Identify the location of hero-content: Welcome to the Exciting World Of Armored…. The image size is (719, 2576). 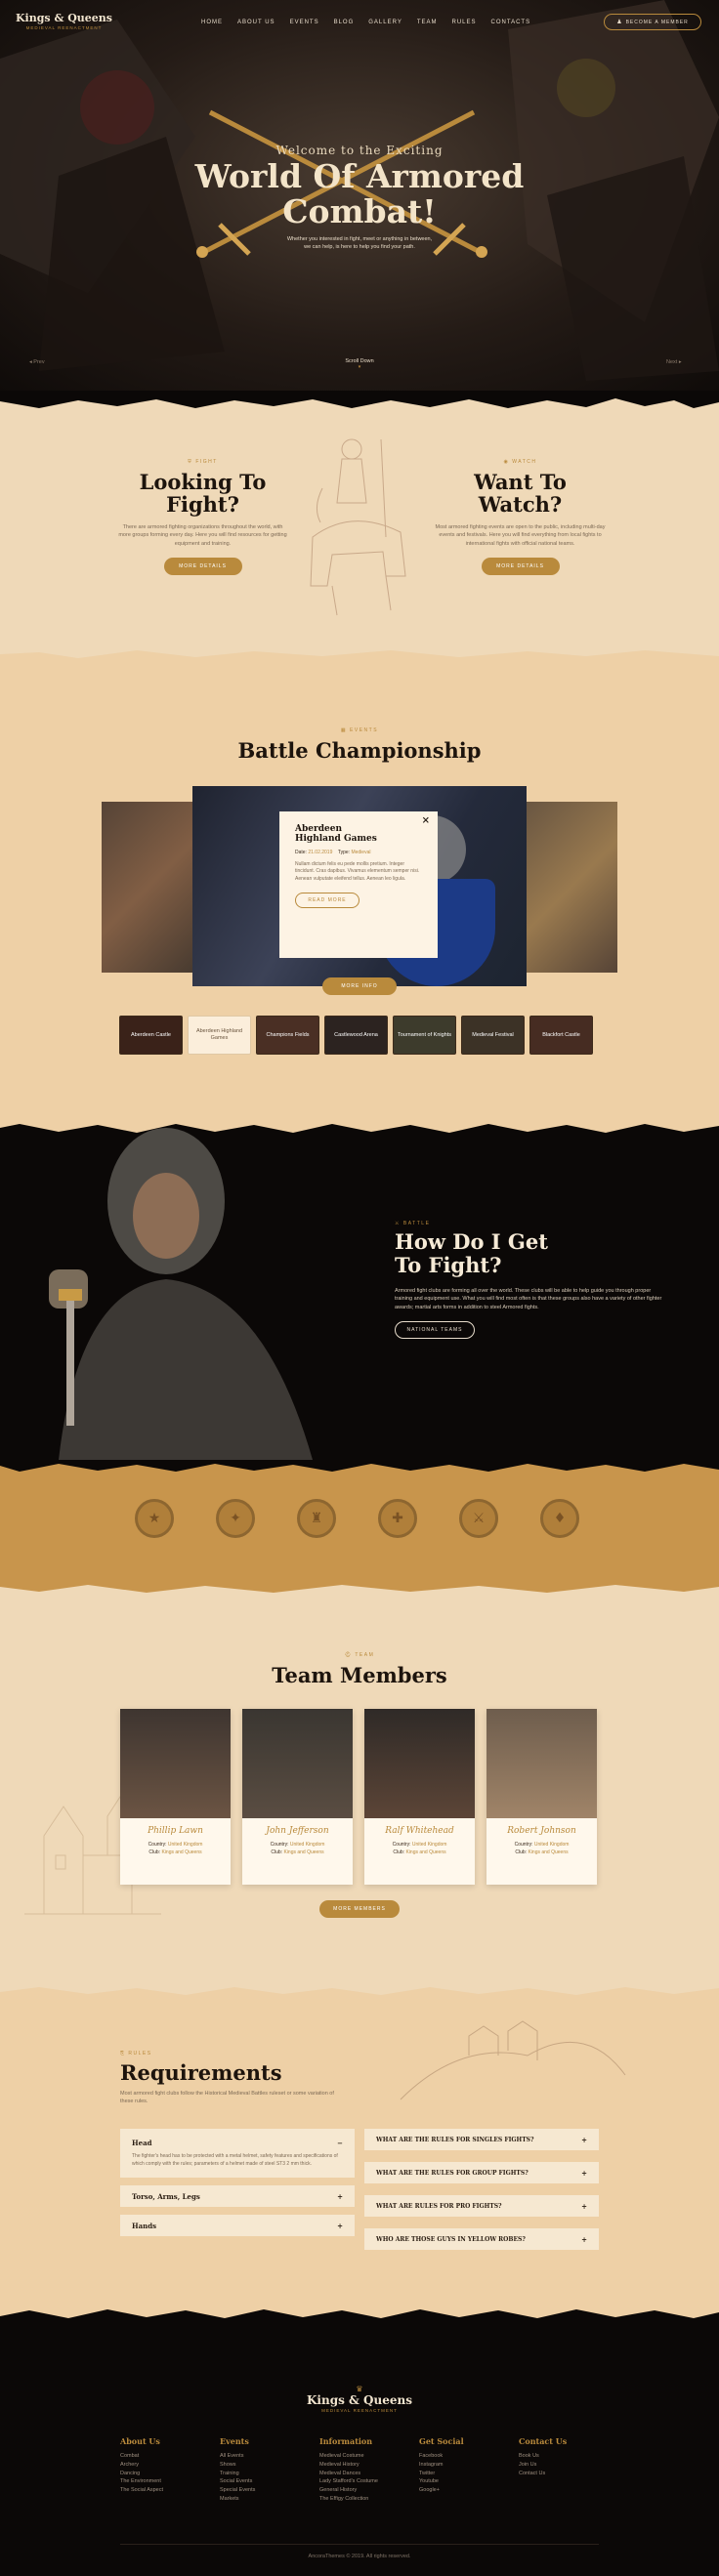
(359, 198).